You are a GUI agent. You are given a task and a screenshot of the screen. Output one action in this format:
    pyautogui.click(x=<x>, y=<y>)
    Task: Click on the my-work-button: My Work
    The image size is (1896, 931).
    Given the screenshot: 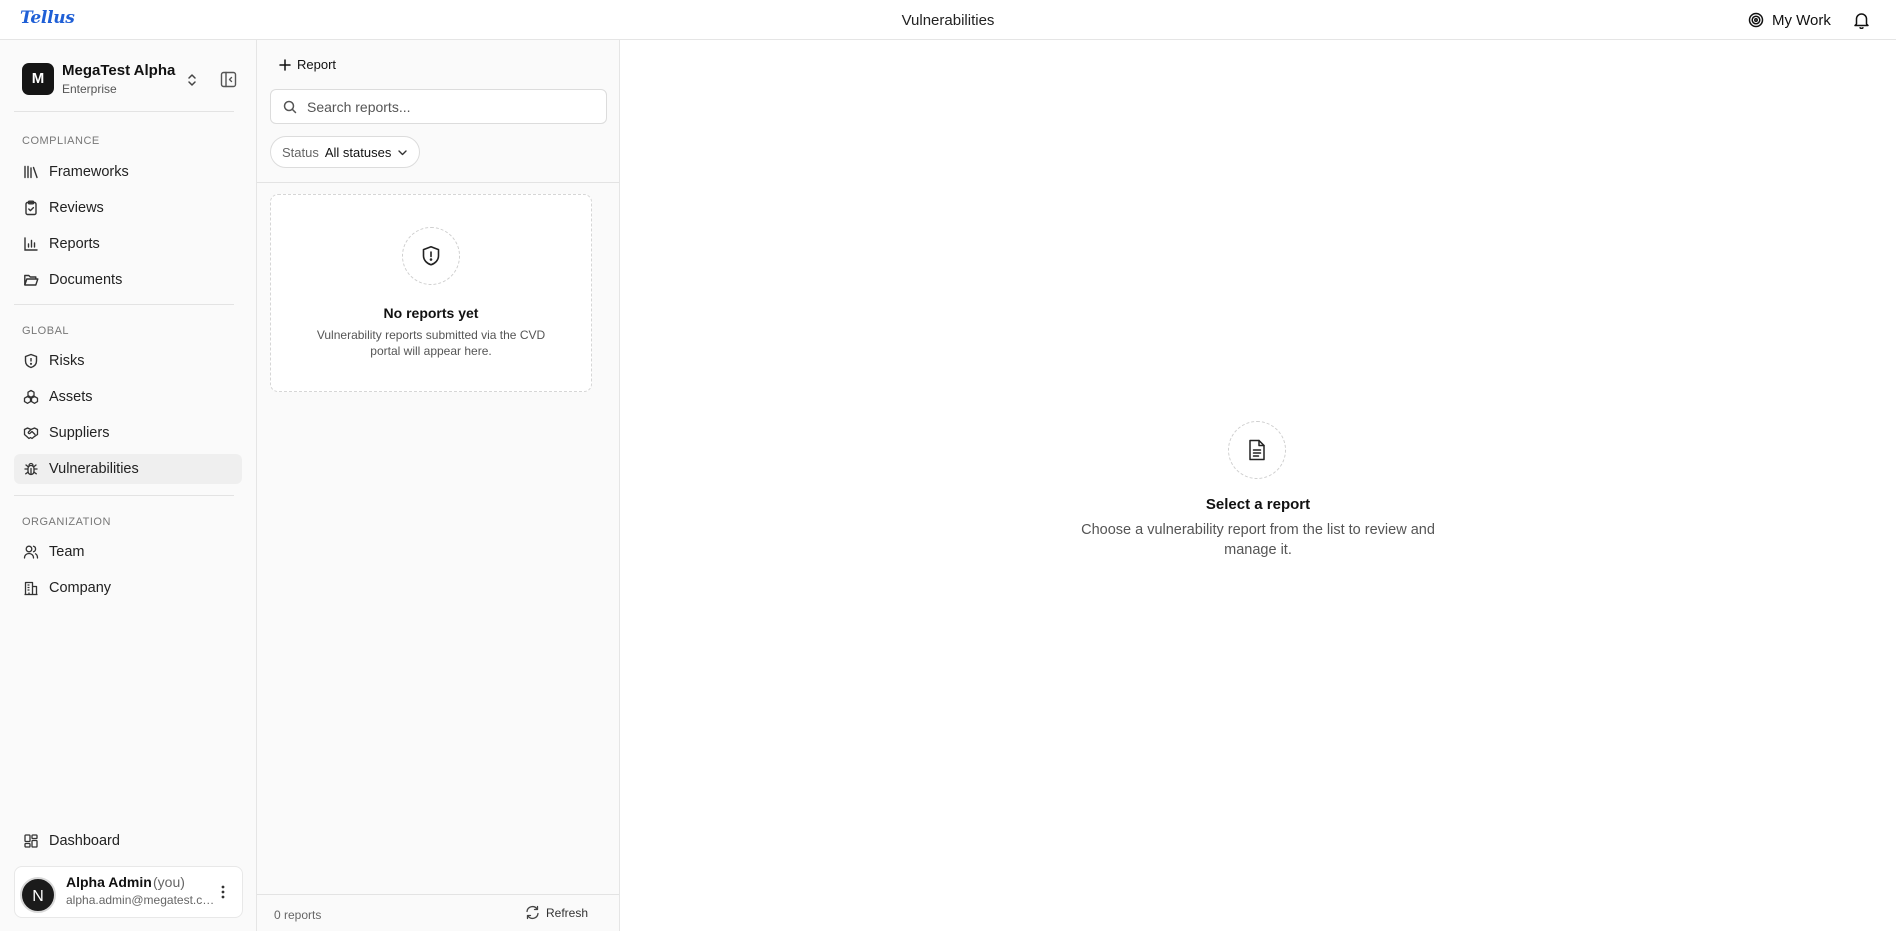 What is the action you would take?
    pyautogui.click(x=1789, y=20)
    